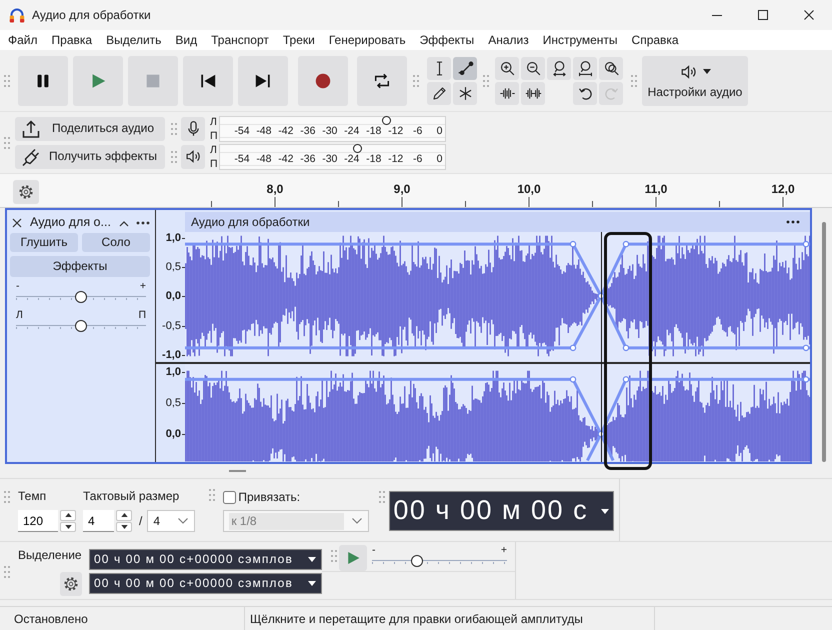 This screenshot has width=832, height=630. Describe the element at coordinates (308, 130) in the screenshot. I see `meter-tick-label: -36` at that location.